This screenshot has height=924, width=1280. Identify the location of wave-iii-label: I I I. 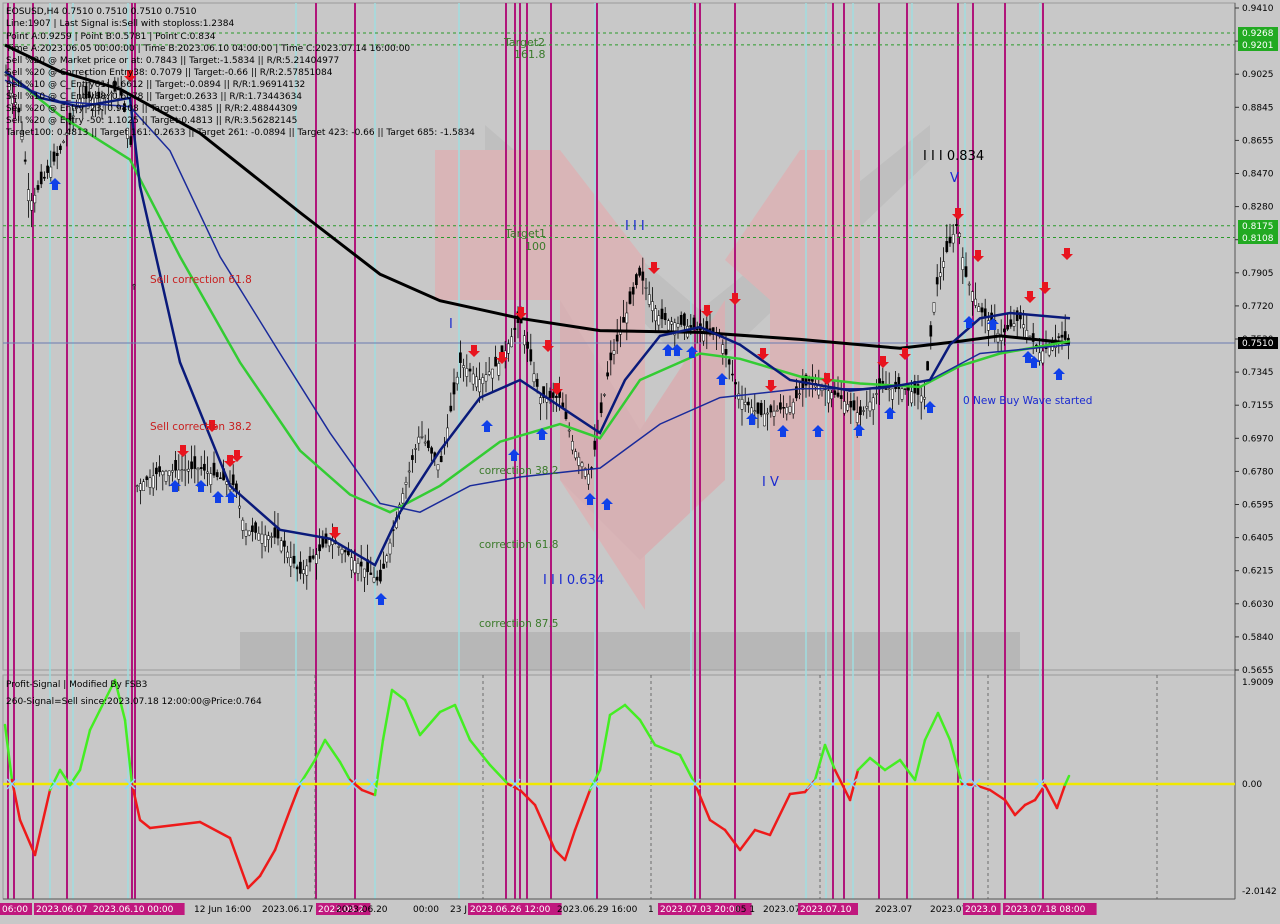
(635, 226).